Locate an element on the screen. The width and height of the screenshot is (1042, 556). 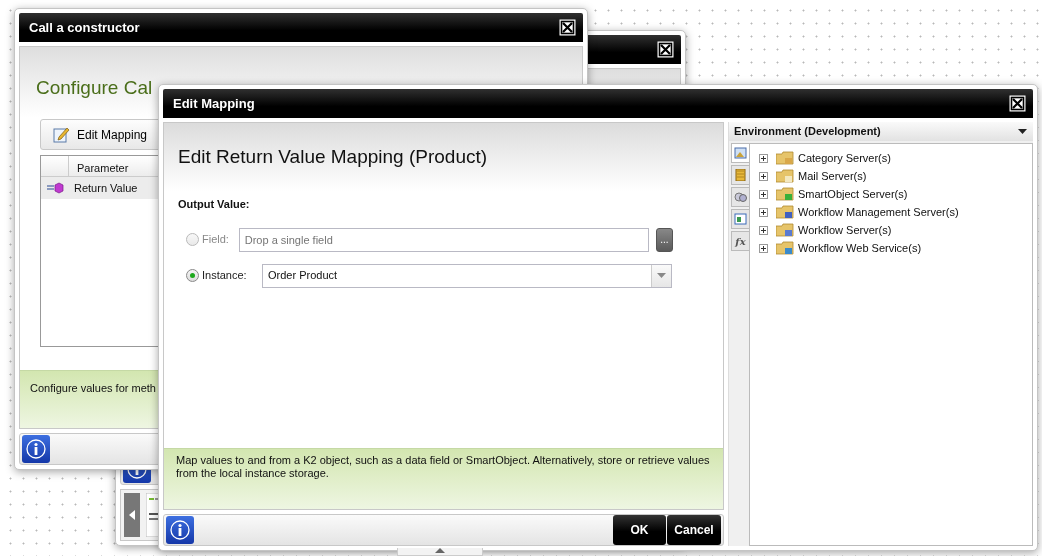
tree-item: Workflow Web Service(s) is located at coordinates (895, 248).